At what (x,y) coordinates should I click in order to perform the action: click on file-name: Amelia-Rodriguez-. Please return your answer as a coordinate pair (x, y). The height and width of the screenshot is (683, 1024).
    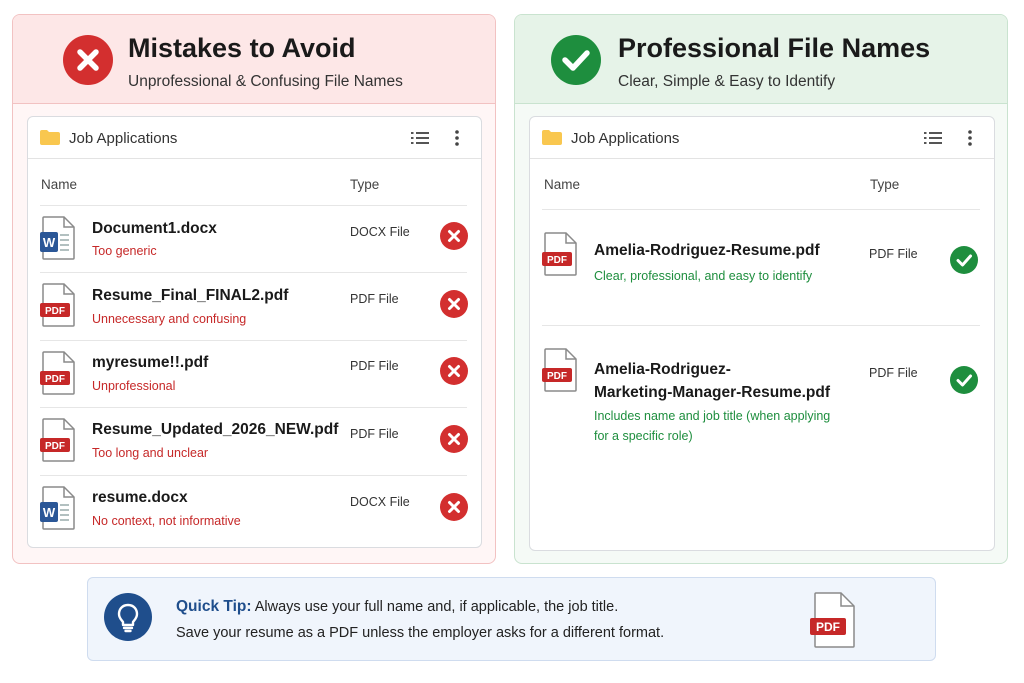
    Looking at the image, I should click on (662, 369).